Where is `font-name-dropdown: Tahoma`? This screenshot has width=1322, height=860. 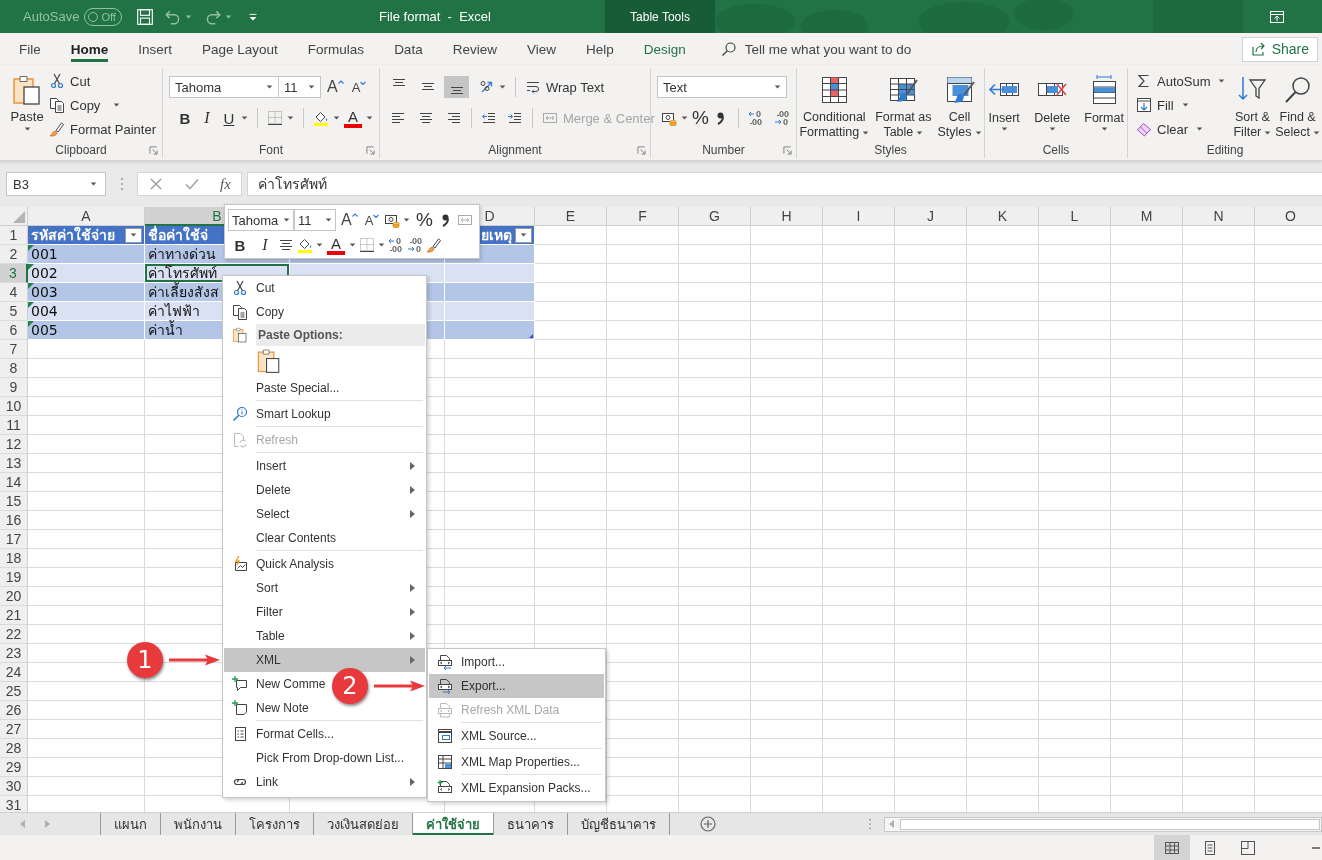 font-name-dropdown: Tahoma is located at coordinates (261, 220).